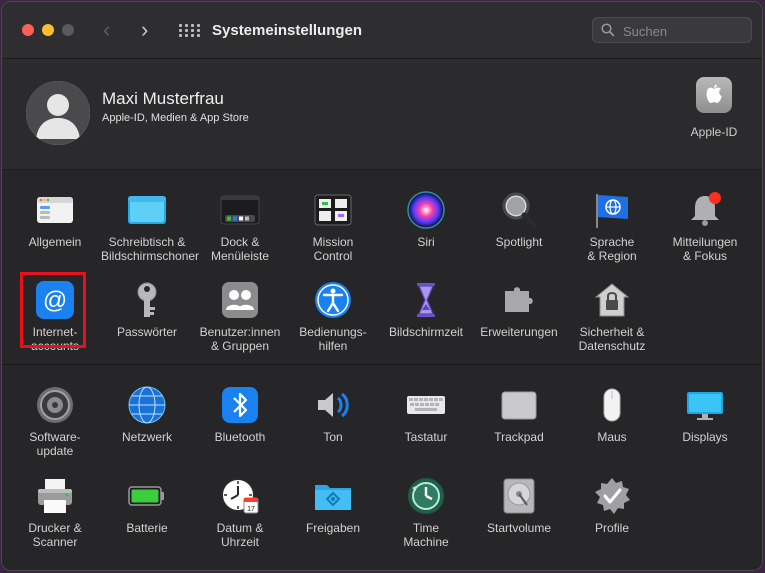  I want to click on time-machine-icon, so click(426, 496).